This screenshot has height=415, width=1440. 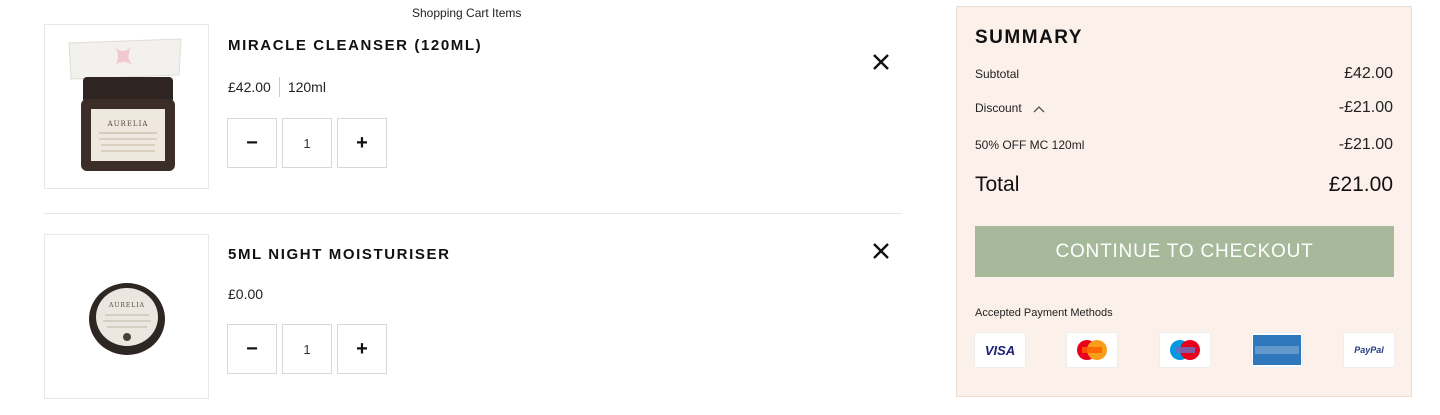 What do you see at coordinates (1030, 145) in the screenshot?
I see `promo-label: 50% OFF MC 120ml` at bounding box center [1030, 145].